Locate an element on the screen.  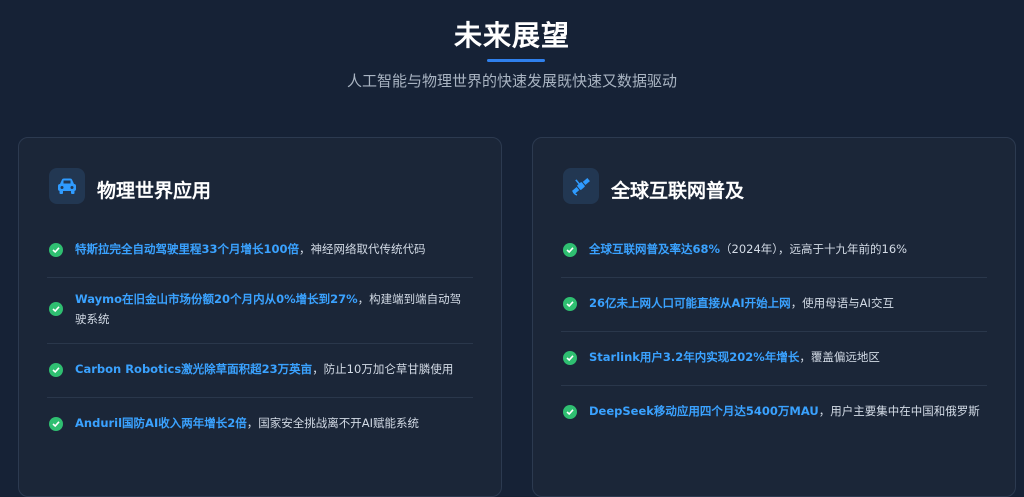
item-text: ，国家安全挑战离不开AI赋能系统 is located at coordinates (333, 423).